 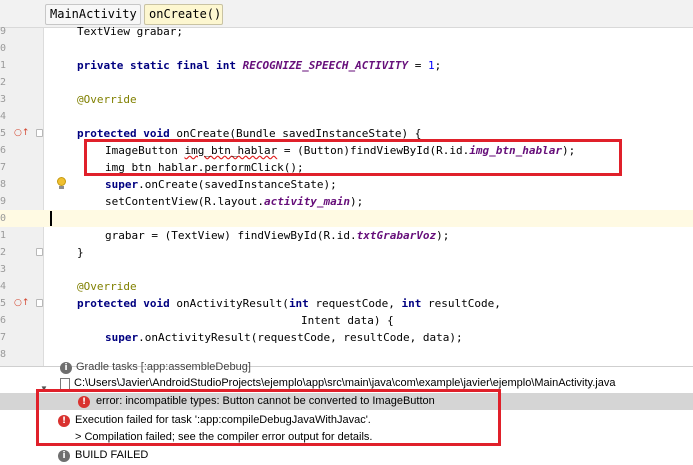 I want to click on breadcrumb-method-oncreate: onCreate(), so click(x=183, y=14).